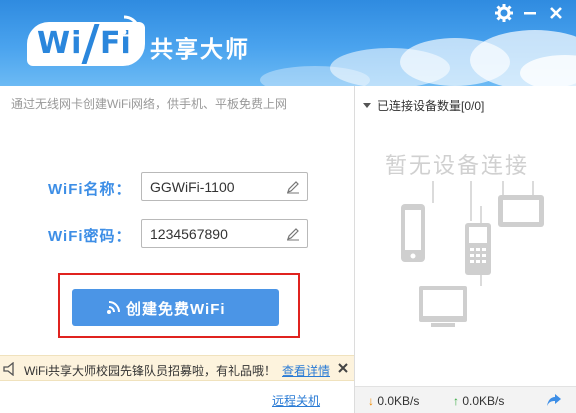 The image size is (576, 413). What do you see at coordinates (200, 49) in the screenshot?
I see `app-title: 共享大师` at bounding box center [200, 49].